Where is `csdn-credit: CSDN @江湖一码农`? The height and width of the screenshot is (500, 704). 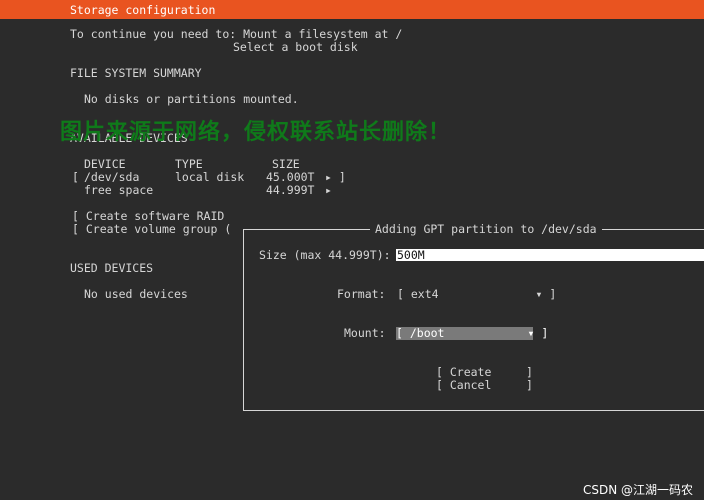 csdn-credit: CSDN @江湖一码农 is located at coordinates (638, 490).